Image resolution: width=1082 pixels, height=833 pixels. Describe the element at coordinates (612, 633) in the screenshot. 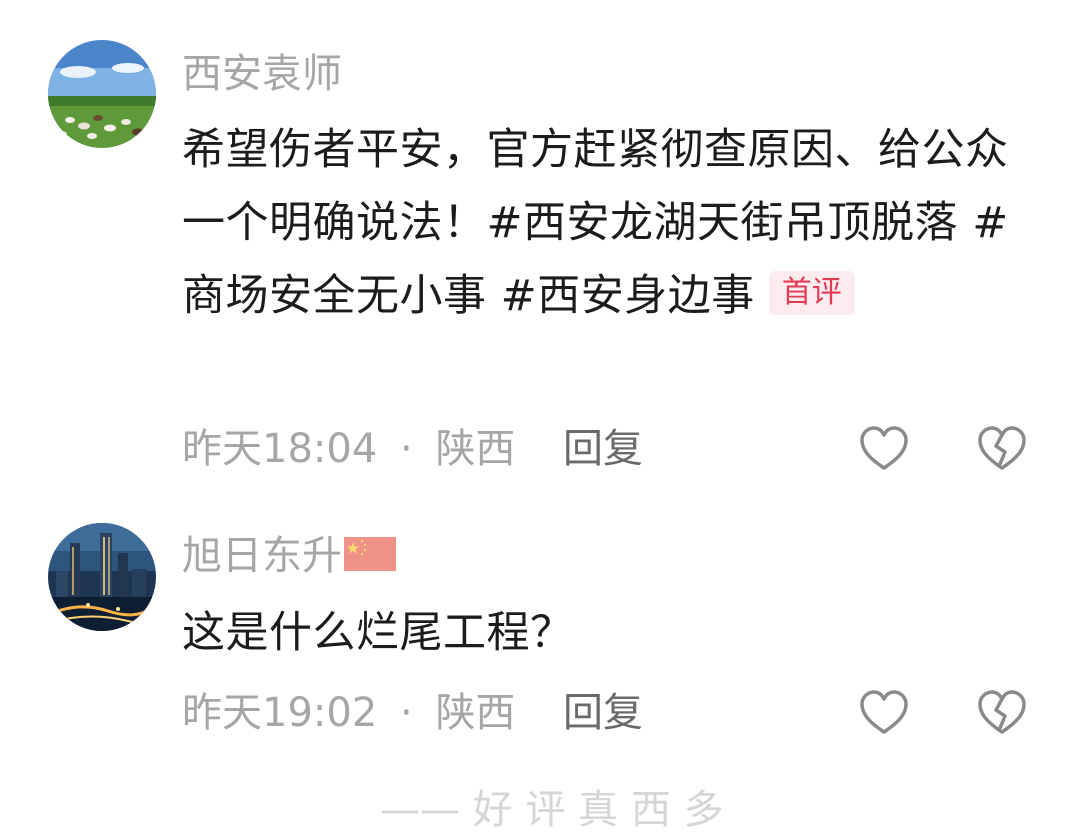

I see `comment-text: 这是什么烂尾工程？` at that location.